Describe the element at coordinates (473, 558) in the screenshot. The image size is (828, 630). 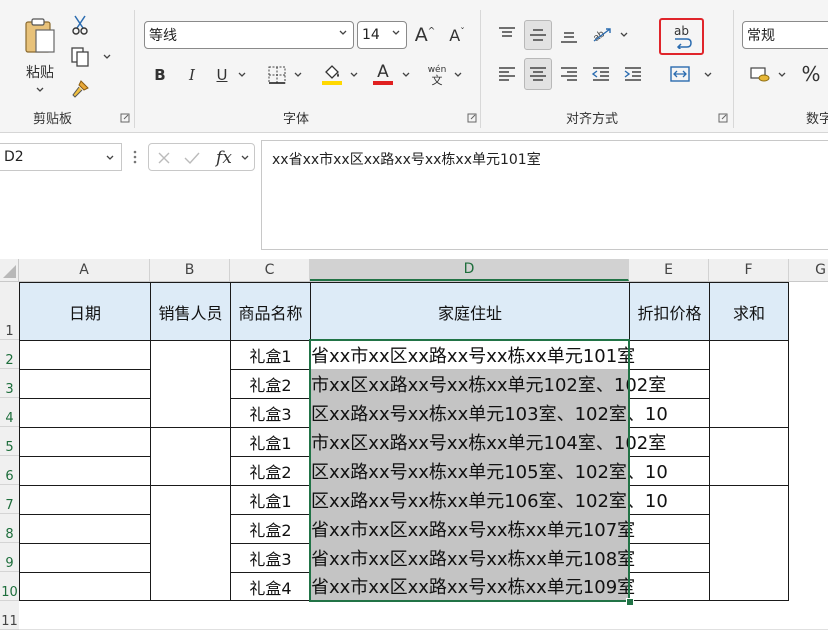
I see `address-cell: 省xx市xx区xx路xx号xx栋xx单元108室` at that location.